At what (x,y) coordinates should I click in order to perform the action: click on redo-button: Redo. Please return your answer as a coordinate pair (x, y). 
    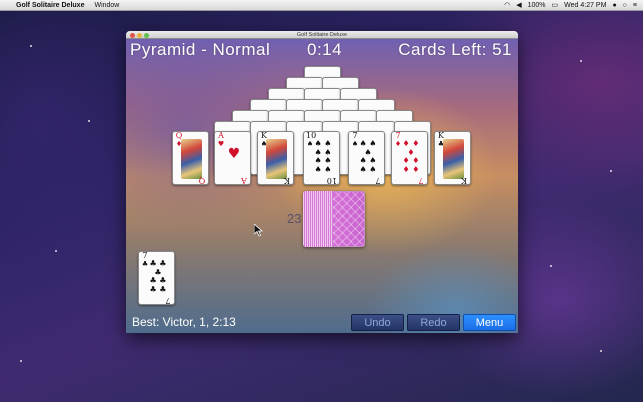
    Looking at the image, I should click on (433, 322).